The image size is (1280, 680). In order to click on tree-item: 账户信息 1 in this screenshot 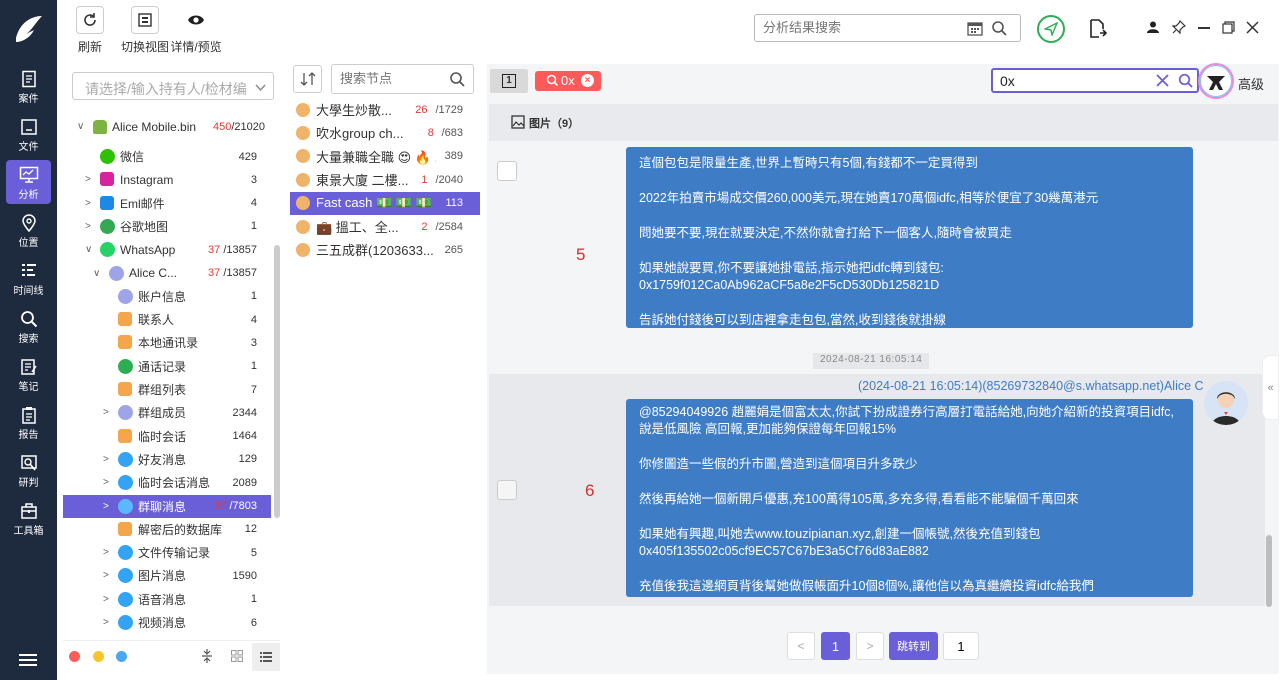, I will do `click(167, 296)`.